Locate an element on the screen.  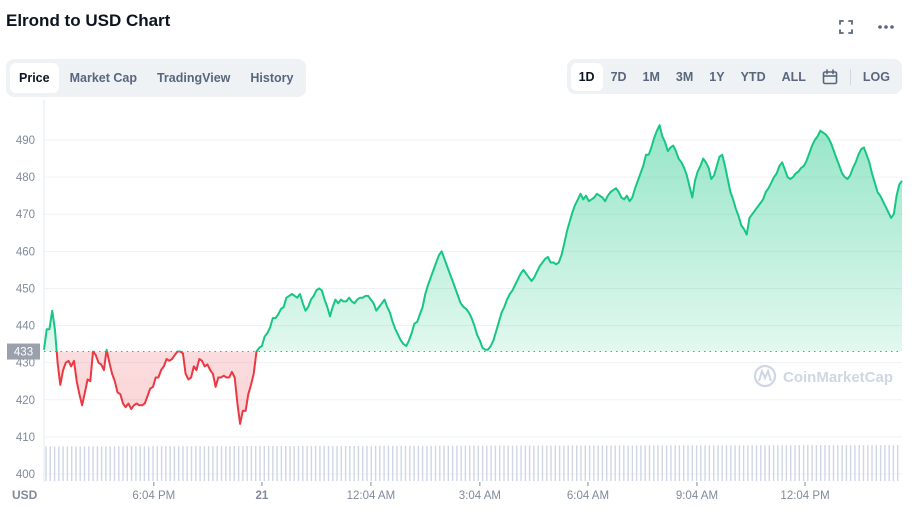
currency-label: USD is located at coordinates (25, 495).